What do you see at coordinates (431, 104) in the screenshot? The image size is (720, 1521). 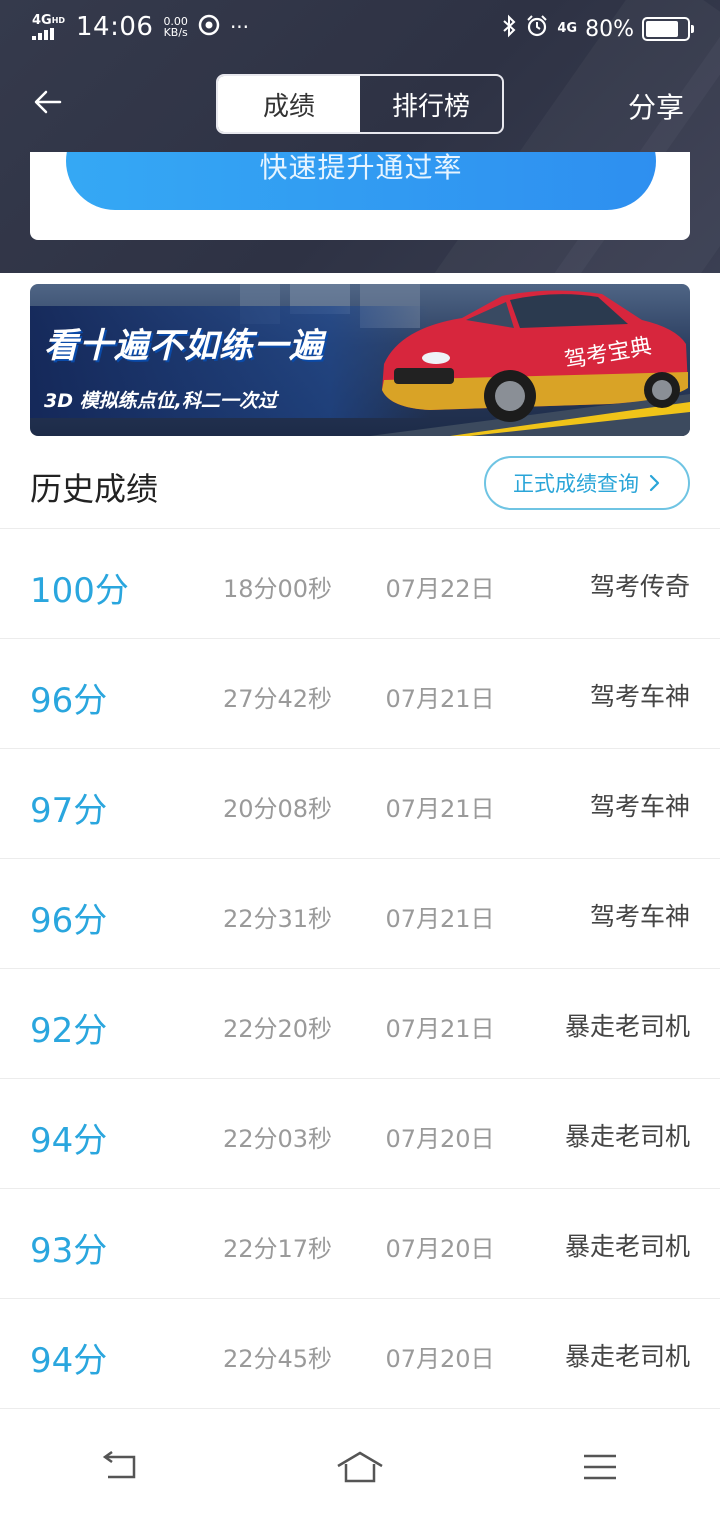 I see `tab-leaderboard: 排行榜` at bounding box center [431, 104].